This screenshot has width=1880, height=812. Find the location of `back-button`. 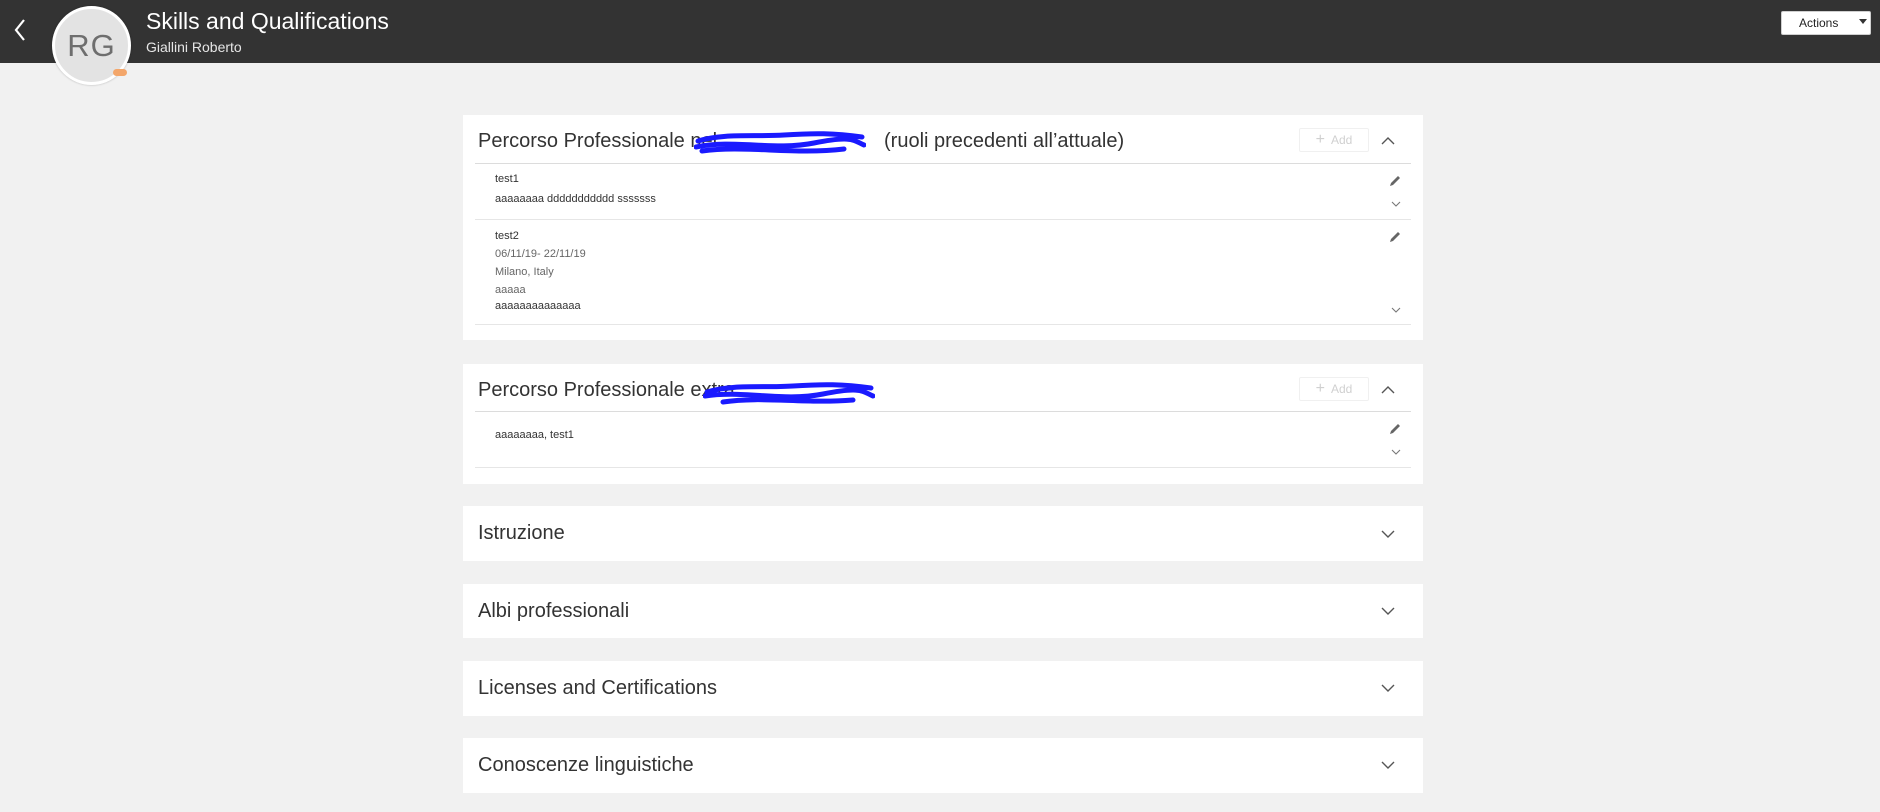

back-button is located at coordinates (20, 30).